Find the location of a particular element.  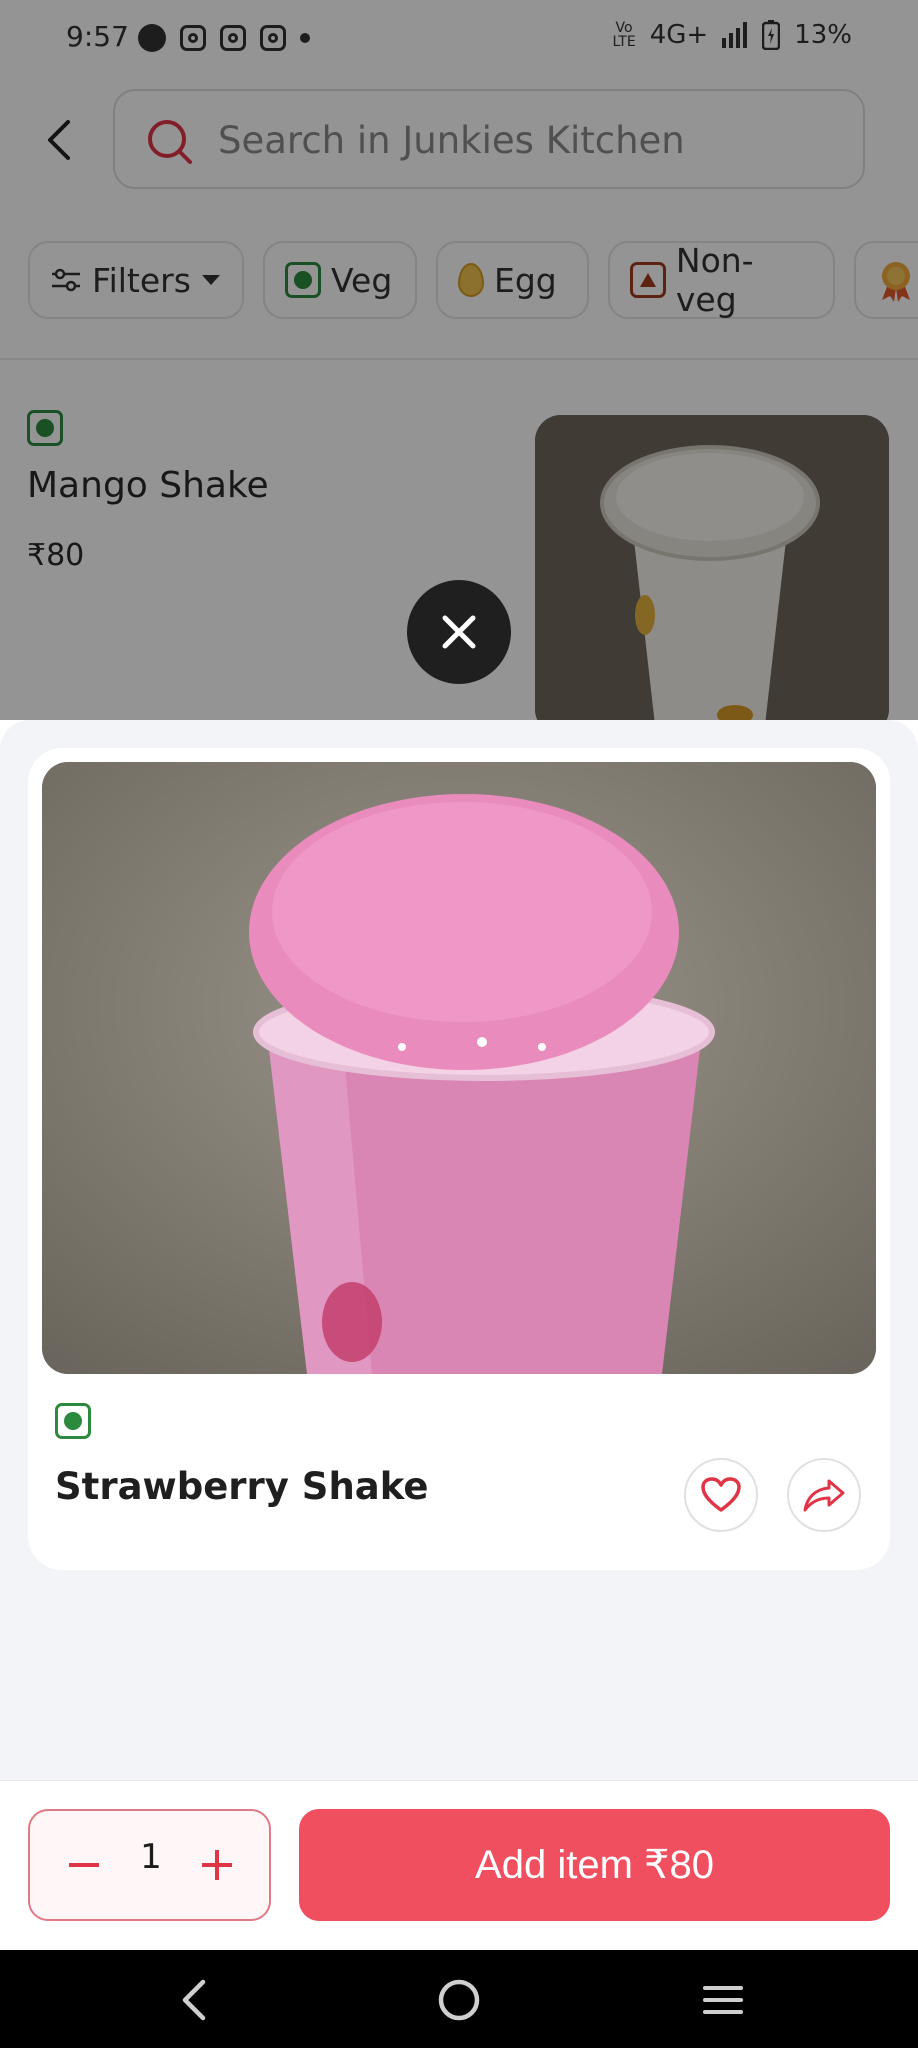

menu-lines-icon is located at coordinates (723, 2000).